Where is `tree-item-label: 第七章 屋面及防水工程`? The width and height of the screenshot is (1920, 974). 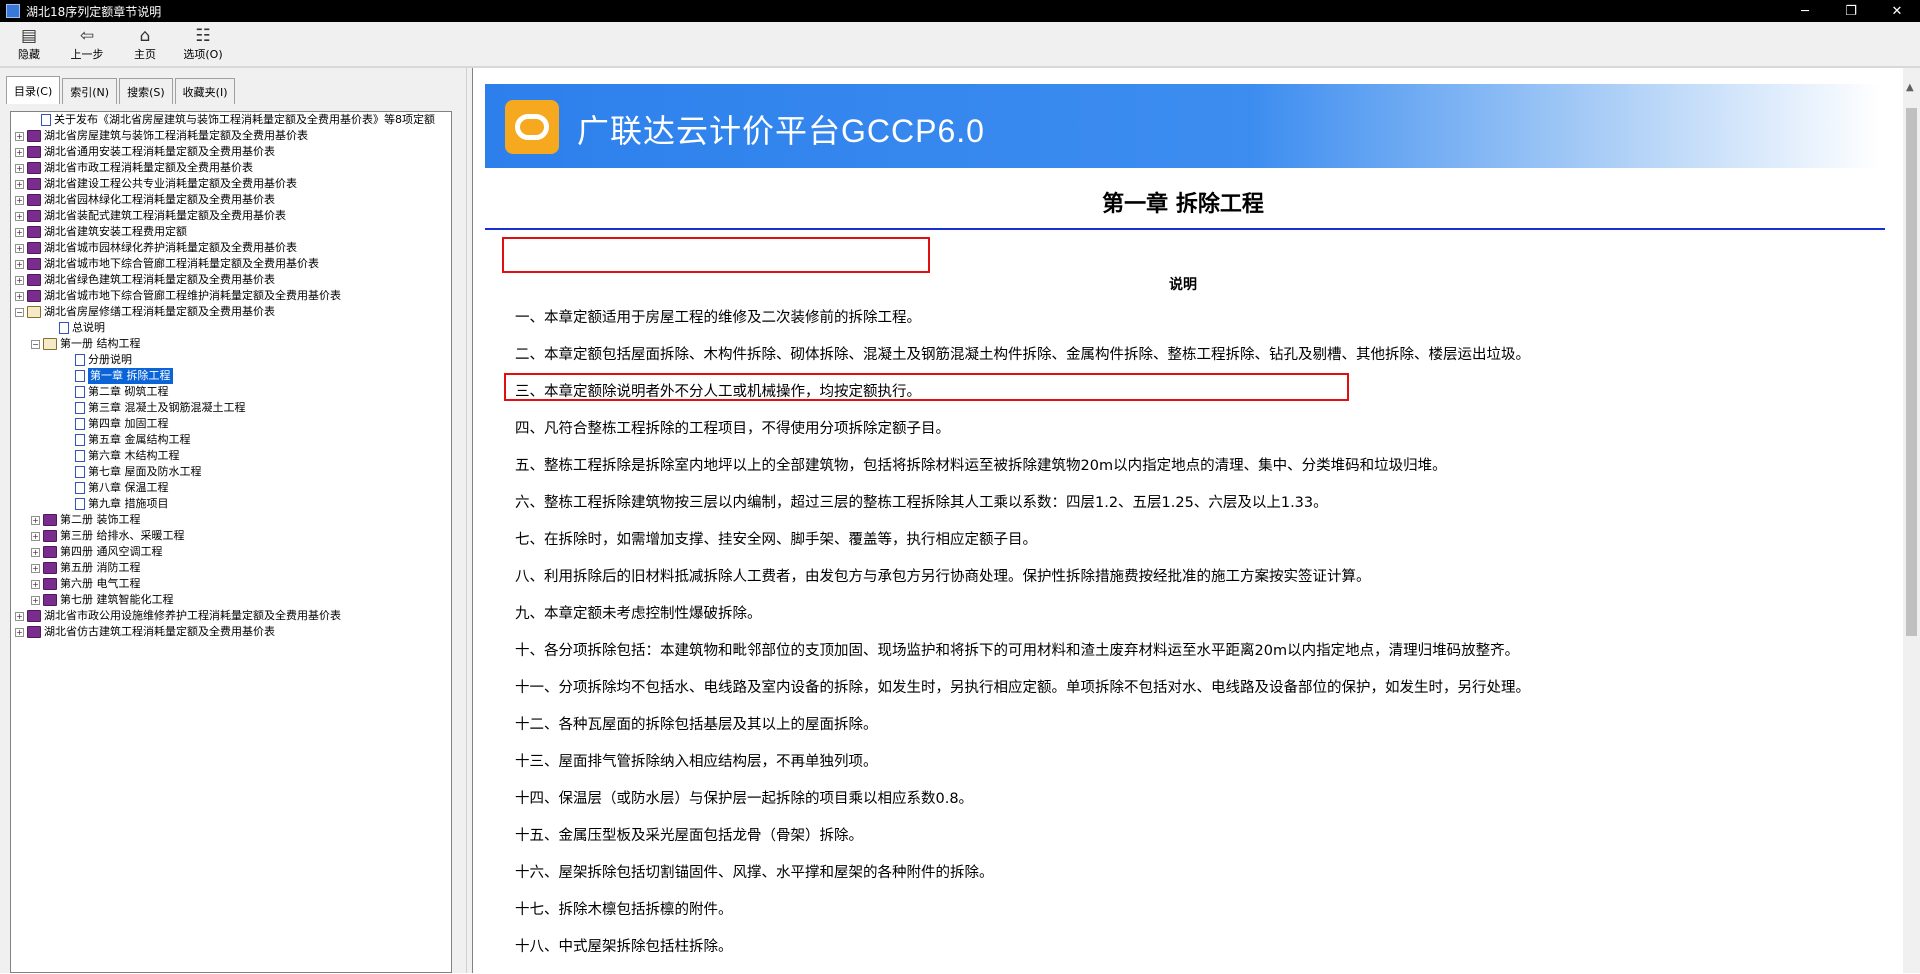 tree-item-label: 第七章 屋面及防水工程 is located at coordinates (145, 472).